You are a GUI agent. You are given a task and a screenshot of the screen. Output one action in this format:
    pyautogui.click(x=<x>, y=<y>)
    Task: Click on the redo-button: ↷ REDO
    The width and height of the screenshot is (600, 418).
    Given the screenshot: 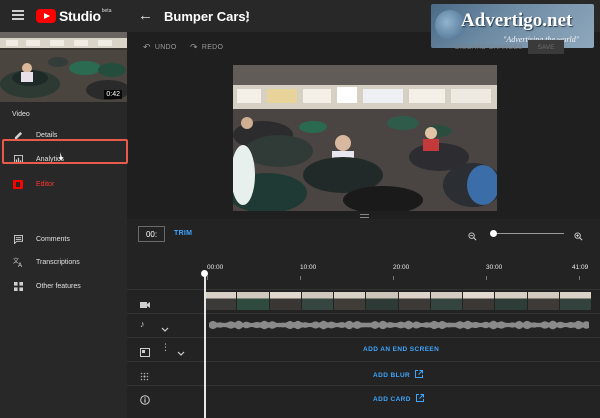 What is the action you would take?
    pyautogui.click(x=206, y=47)
    